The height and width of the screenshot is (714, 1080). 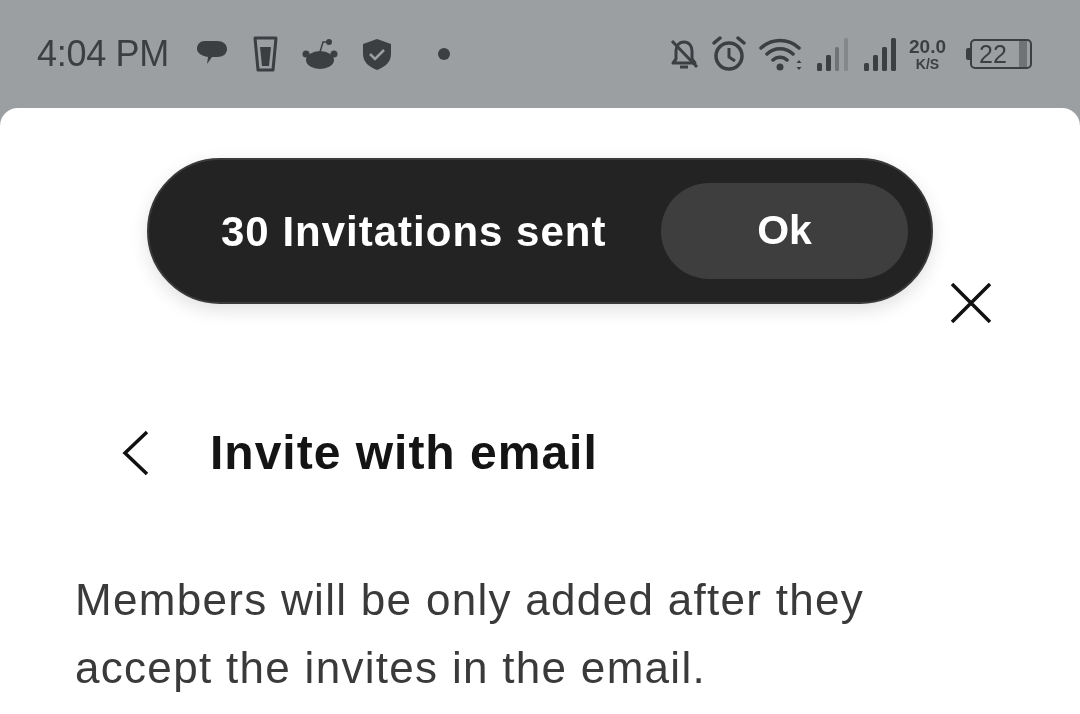 I want to click on description-text: Members will be only added after they accept the invites in the email., so click(x=470, y=634).